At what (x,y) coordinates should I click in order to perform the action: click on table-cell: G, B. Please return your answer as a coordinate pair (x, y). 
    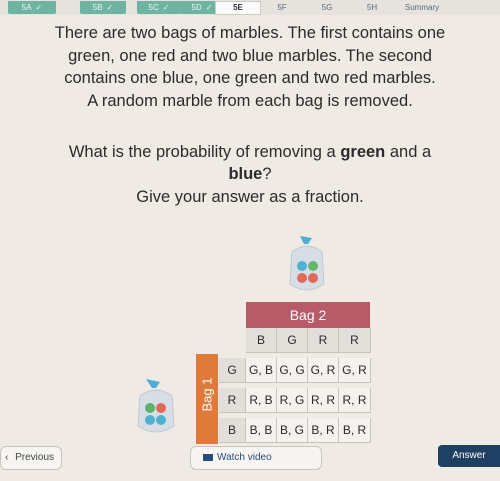
    Looking at the image, I should click on (261, 370).